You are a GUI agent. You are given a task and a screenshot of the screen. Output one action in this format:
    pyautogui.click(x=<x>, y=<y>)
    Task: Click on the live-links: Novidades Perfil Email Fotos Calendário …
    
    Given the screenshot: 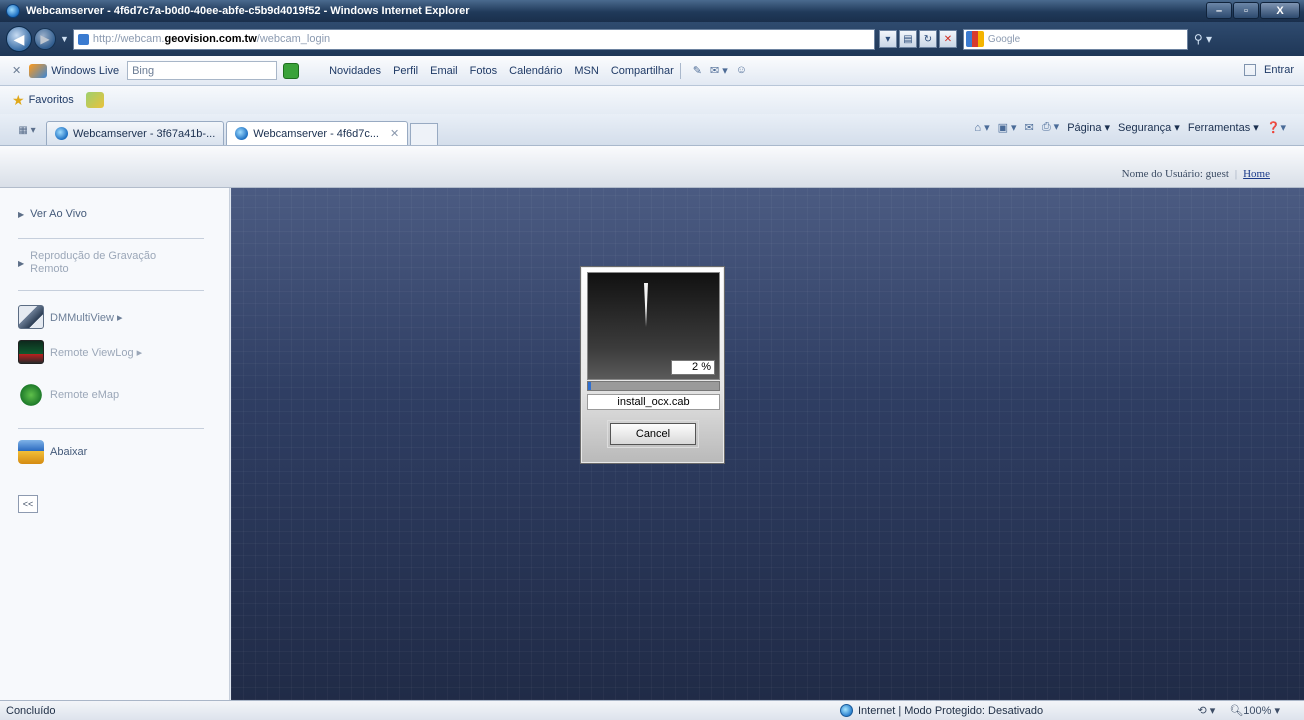 What is the action you would take?
    pyautogui.click(x=501, y=71)
    